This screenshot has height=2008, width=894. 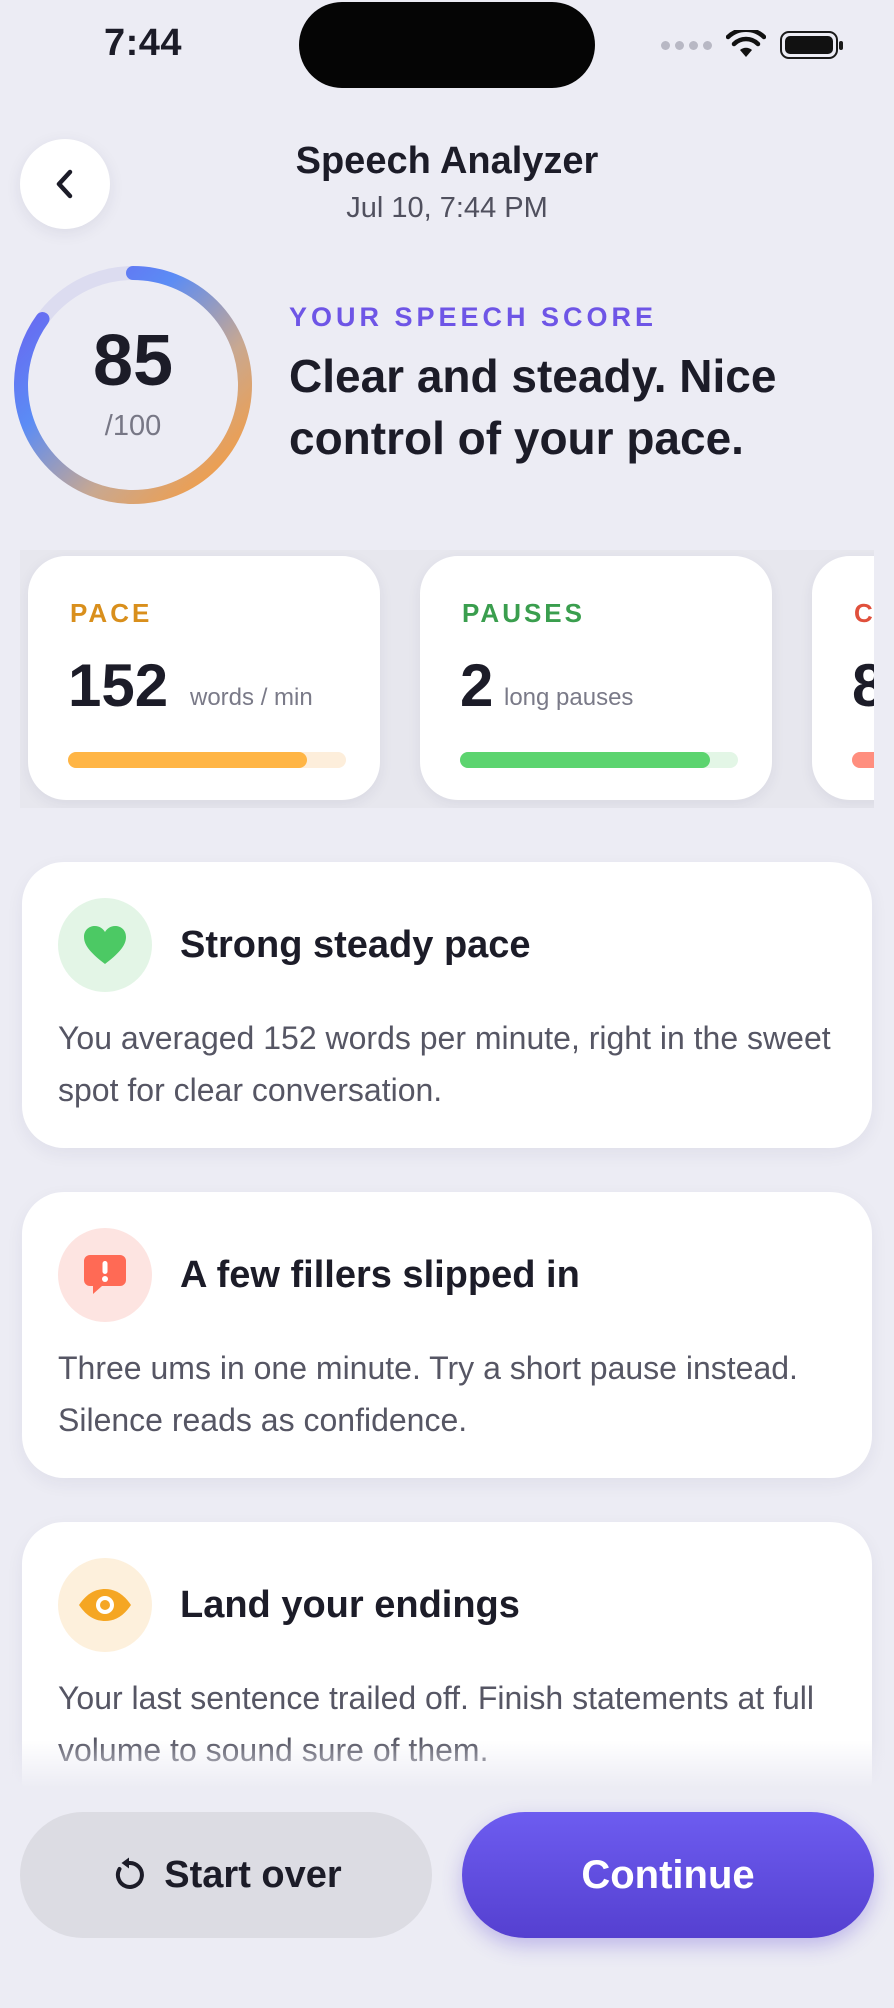 What do you see at coordinates (253, 1874) in the screenshot?
I see `start-over-label: Start over` at bounding box center [253, 1874].